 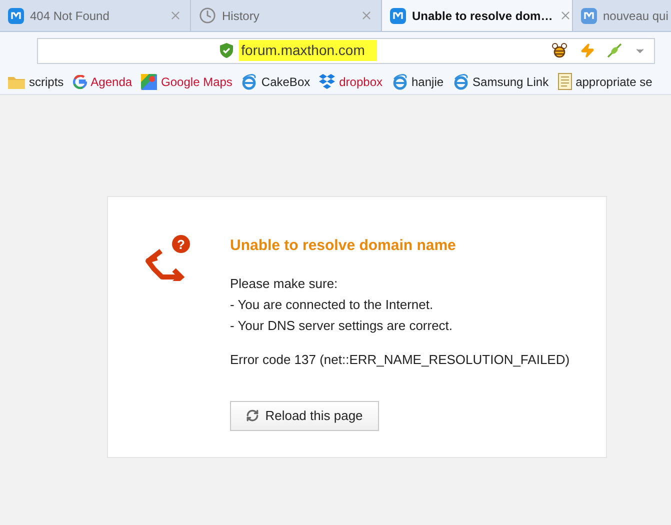 I want to click on intro-text: Please make sure:, so click(x=284, y=283).